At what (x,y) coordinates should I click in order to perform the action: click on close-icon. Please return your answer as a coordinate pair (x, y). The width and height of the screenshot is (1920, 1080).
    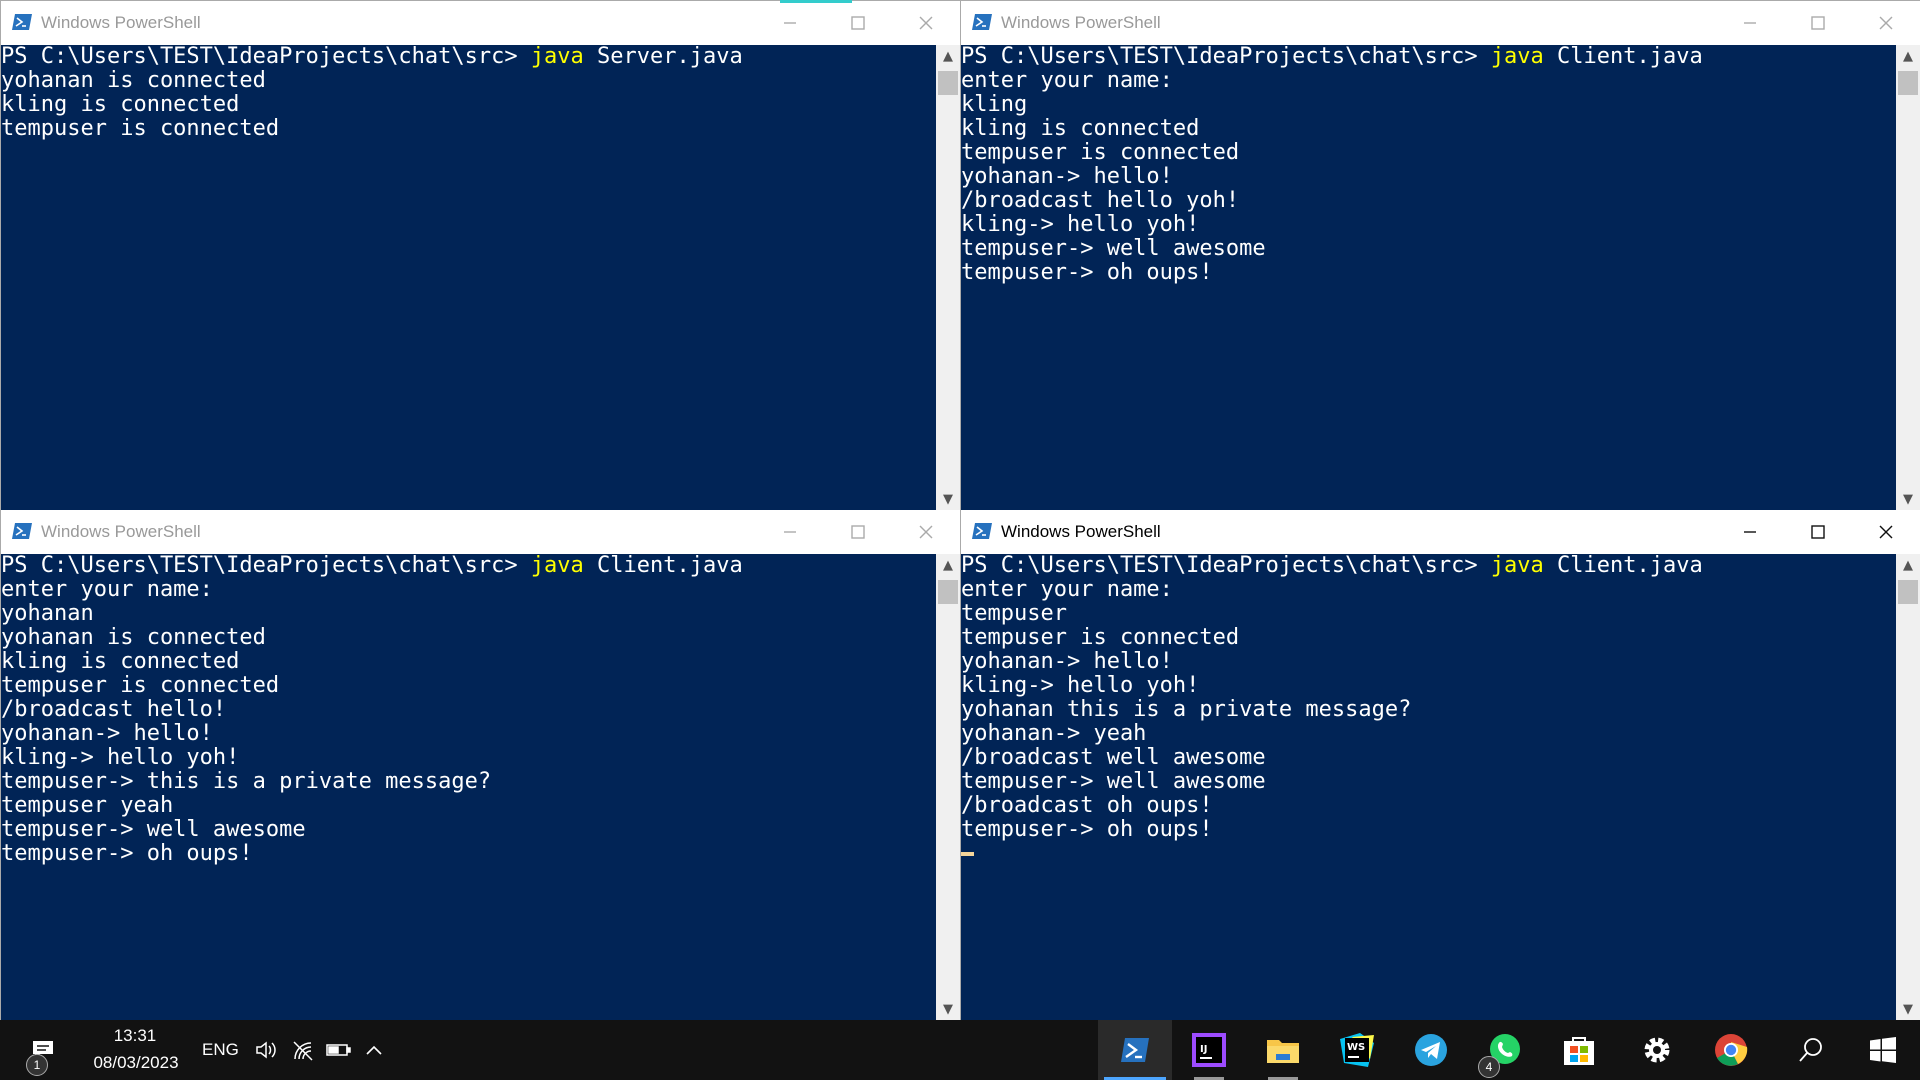
    Looking at the image, I should click on (1886, 23).